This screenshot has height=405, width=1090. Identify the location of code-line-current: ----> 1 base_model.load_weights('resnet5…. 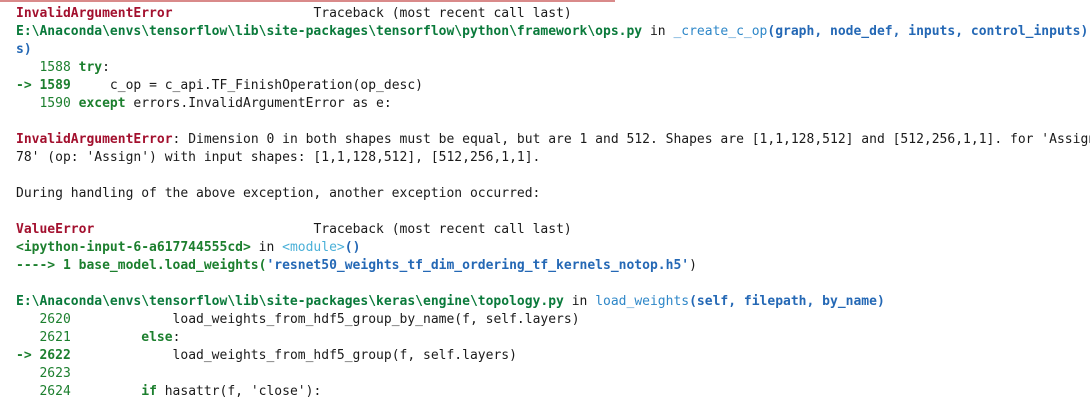
(356, 265).